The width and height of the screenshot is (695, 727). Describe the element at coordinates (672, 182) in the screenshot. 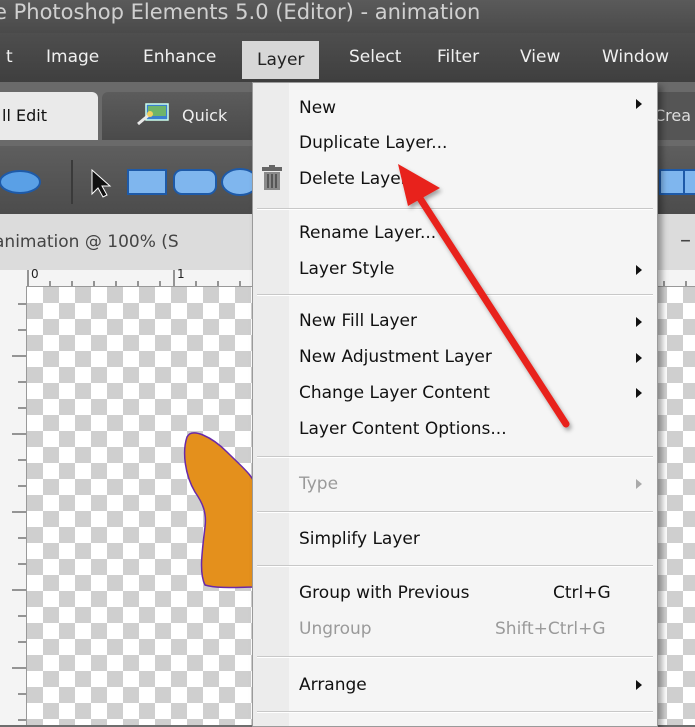

I see `shape-tool-icon` at that location.